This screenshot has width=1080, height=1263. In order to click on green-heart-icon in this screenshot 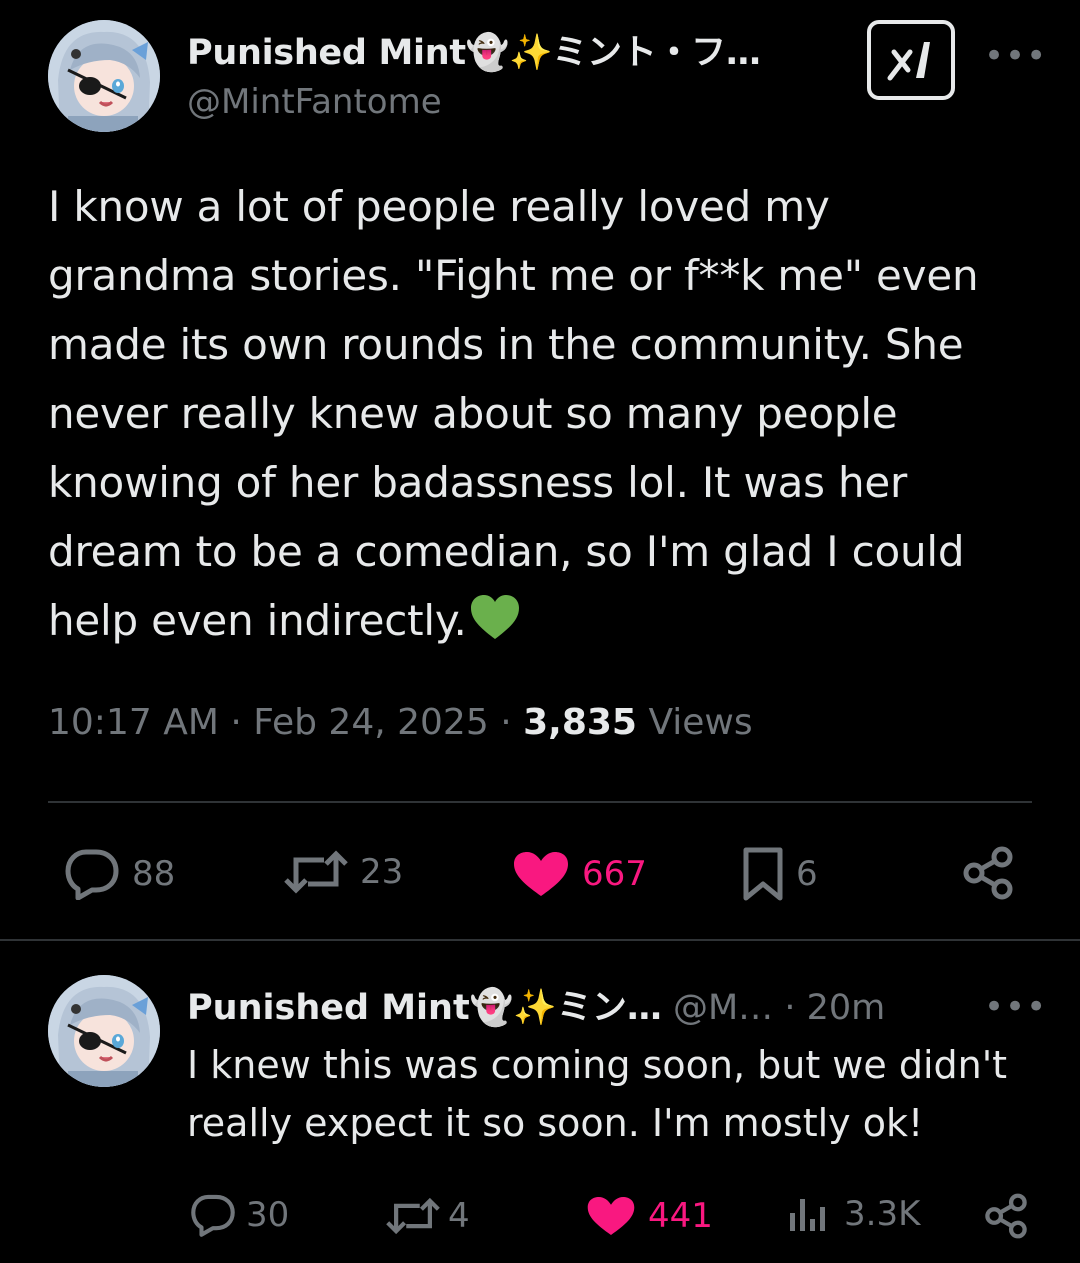, I will do `click(494, 617)`.